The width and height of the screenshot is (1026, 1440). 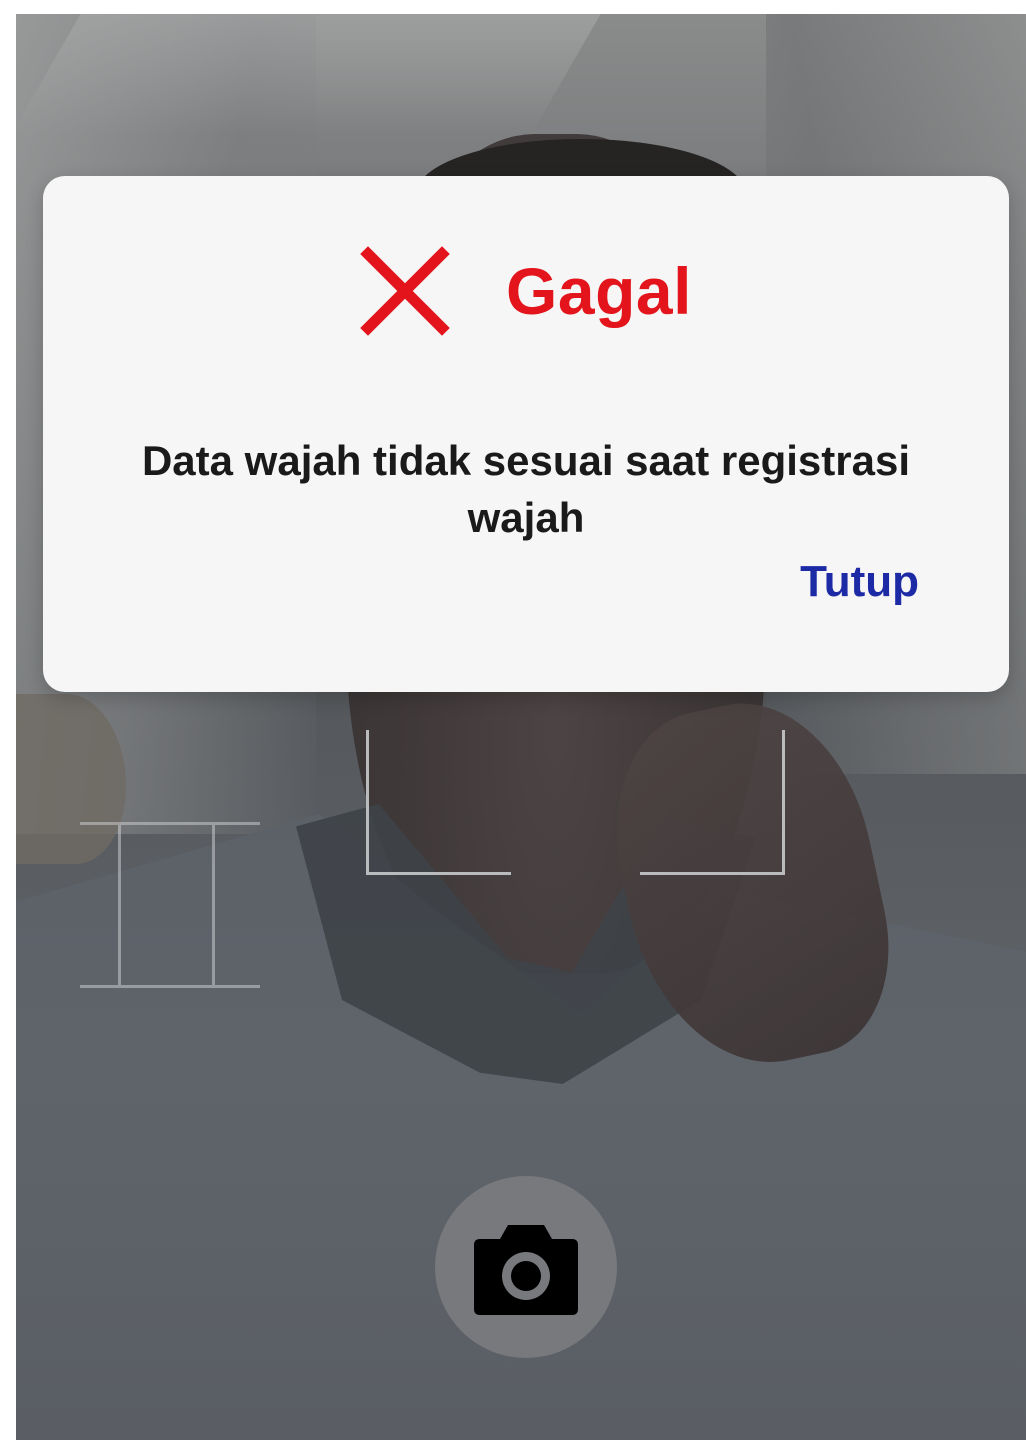 What do you see at coordinates (170, 905) in the screenshot?
I see `background-window-frame` at bounding box center [170, 905].